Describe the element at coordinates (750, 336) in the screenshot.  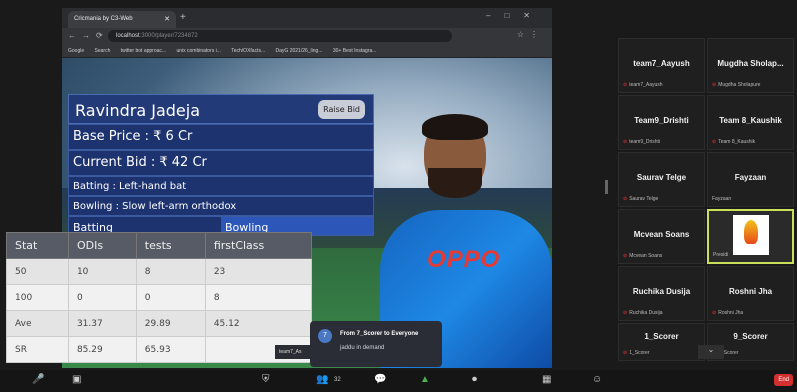
I see `participant-name: 9_Scorer` at that location.